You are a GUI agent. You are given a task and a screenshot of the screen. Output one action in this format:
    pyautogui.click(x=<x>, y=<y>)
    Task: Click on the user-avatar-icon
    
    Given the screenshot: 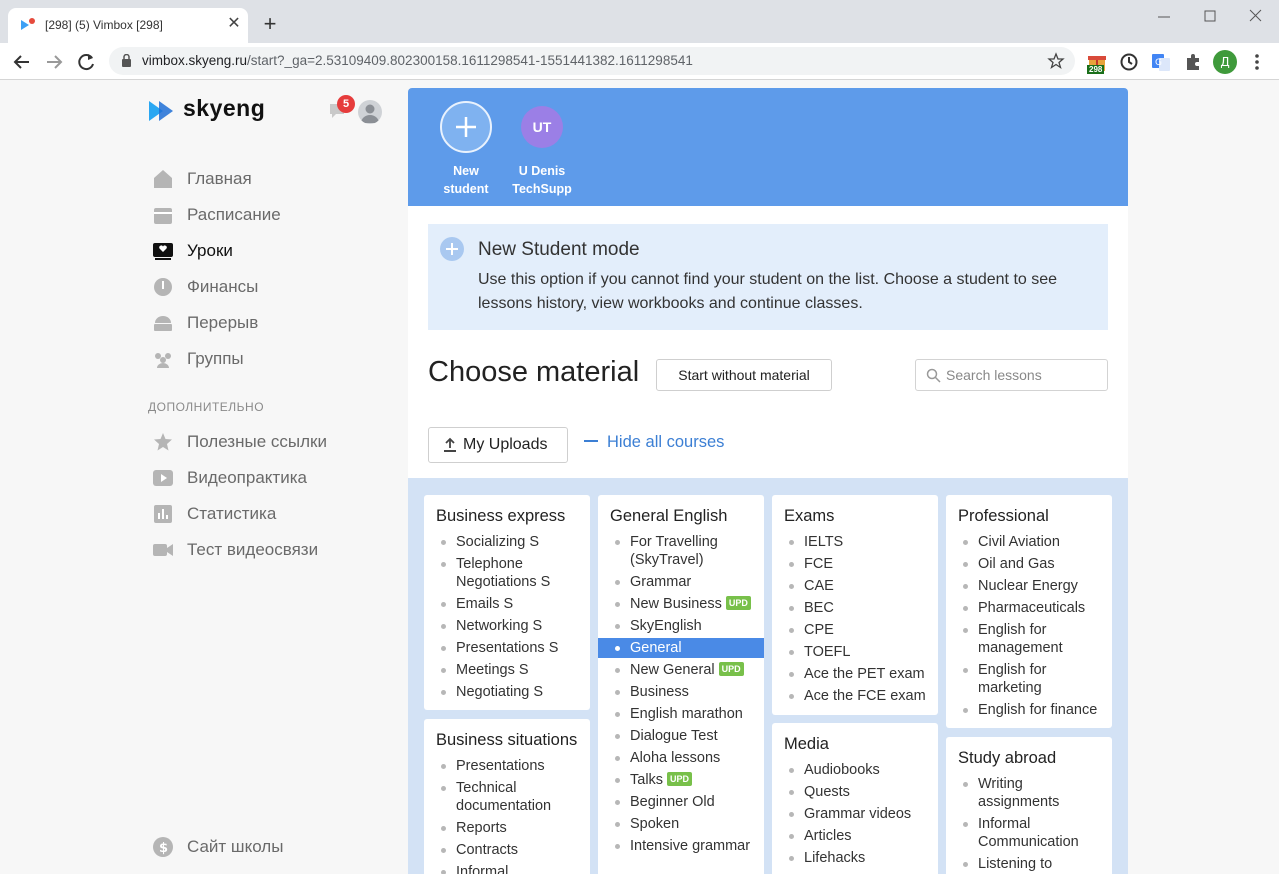 What is the action you would take?
    pyautogui.click(x=370, y=112)
    